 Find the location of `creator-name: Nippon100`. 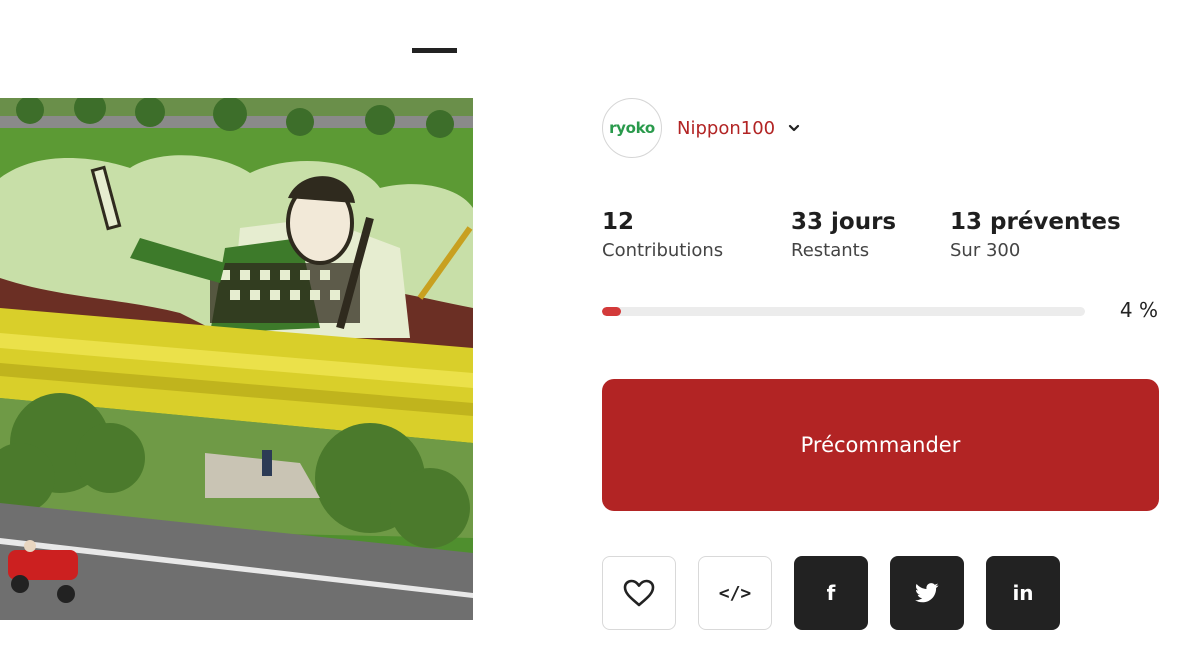

creator-name: Nippon100 is located at coordinates (726, 128).